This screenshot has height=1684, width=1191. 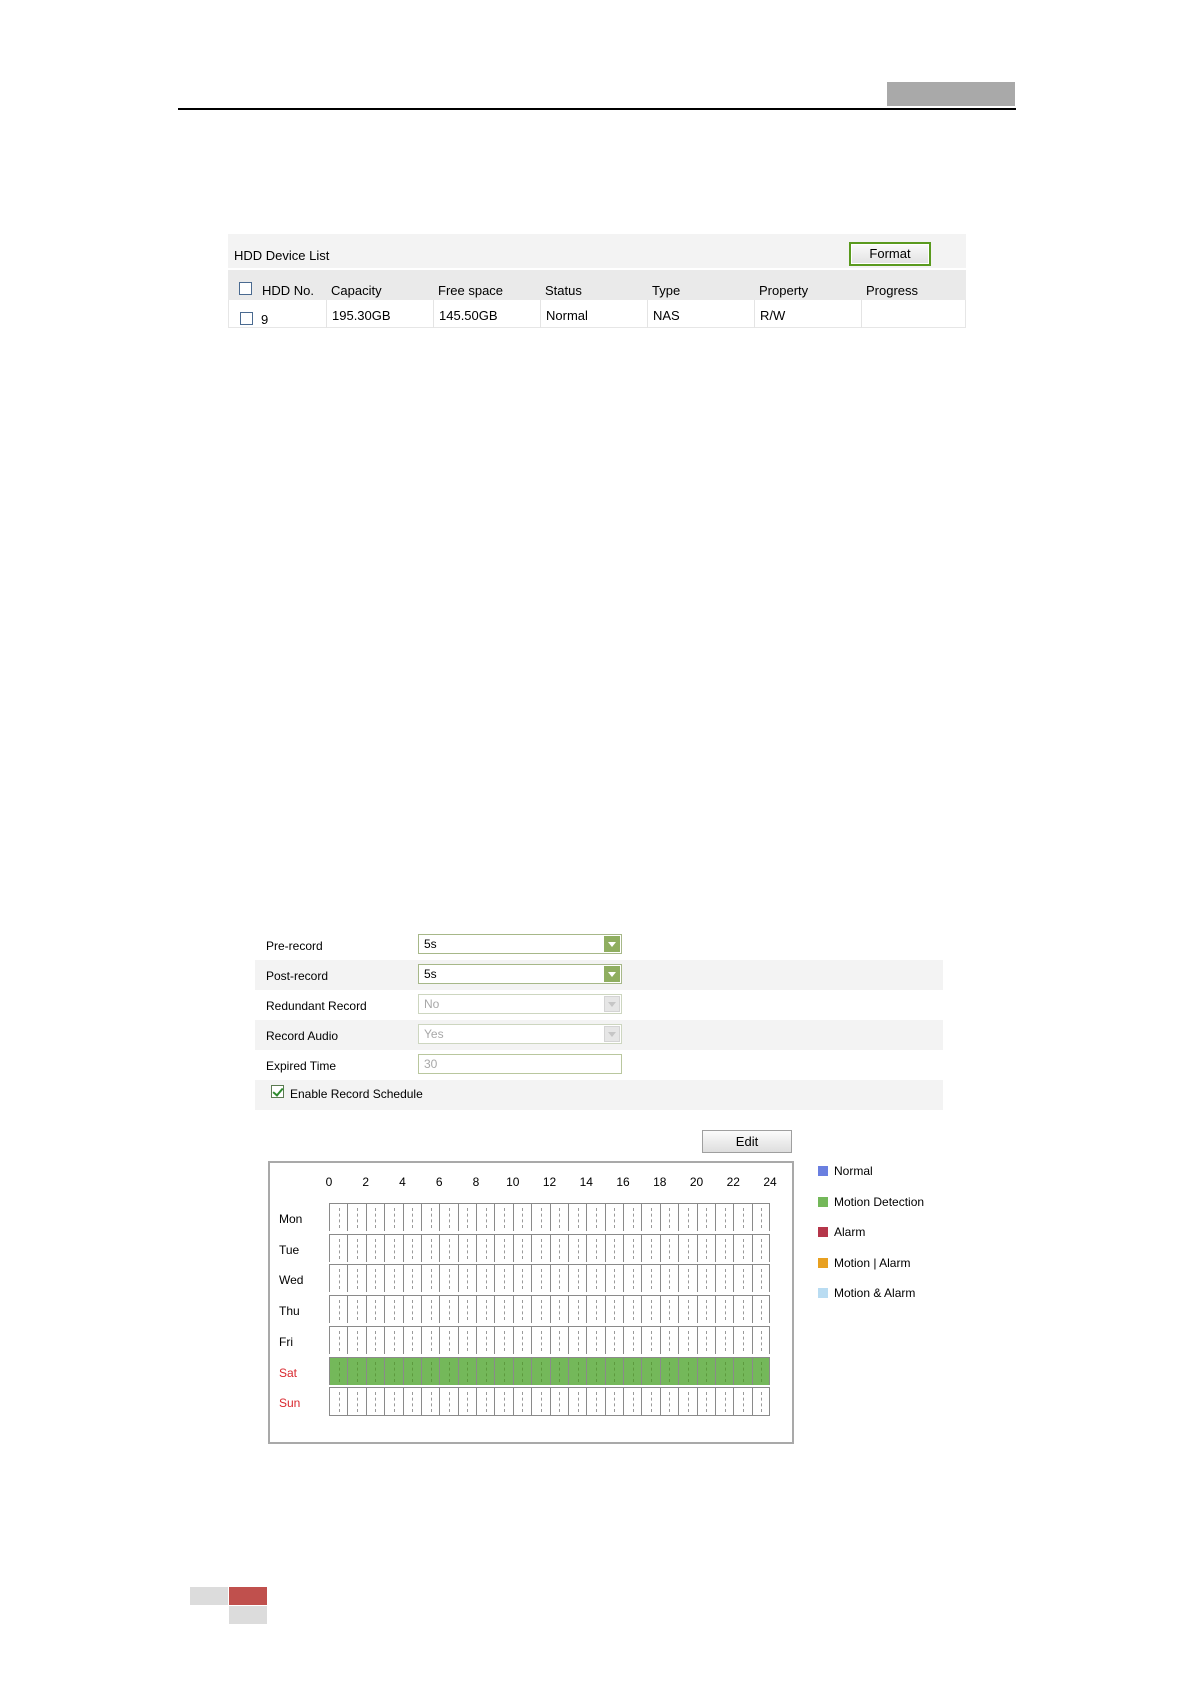 What do you see at coordinates (612, 974) in the screenshot?
I see `chevron-down-icon` at bounding box center [612, 974].